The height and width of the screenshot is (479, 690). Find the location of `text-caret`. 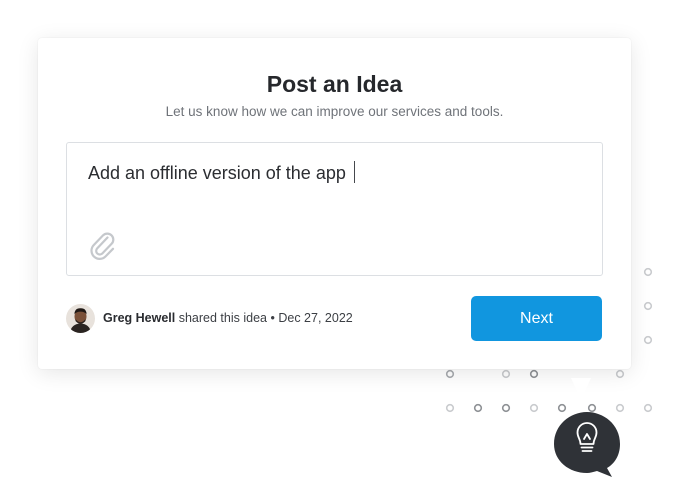

text-caret is located at coordinates (354, 172).